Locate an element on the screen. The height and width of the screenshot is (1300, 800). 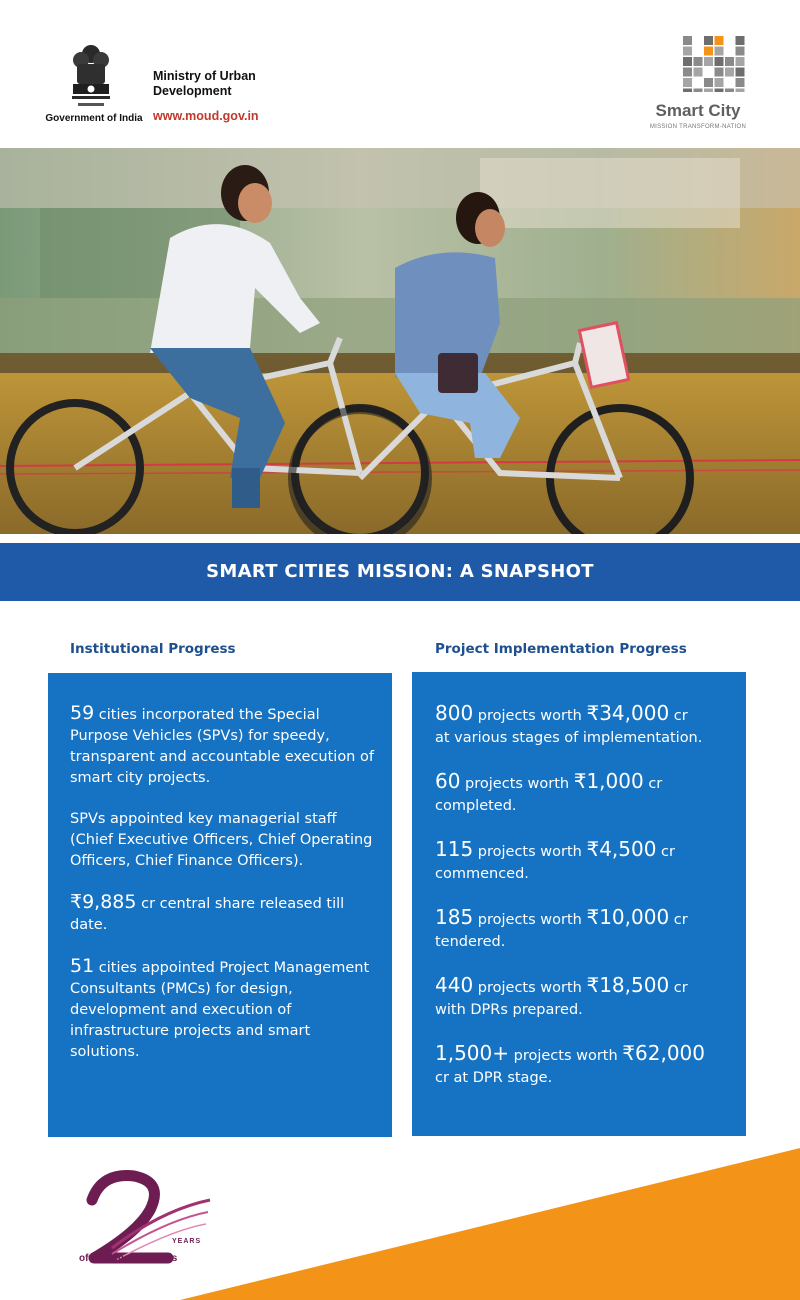
project-count: 185 is located at coordinates (454, 917).